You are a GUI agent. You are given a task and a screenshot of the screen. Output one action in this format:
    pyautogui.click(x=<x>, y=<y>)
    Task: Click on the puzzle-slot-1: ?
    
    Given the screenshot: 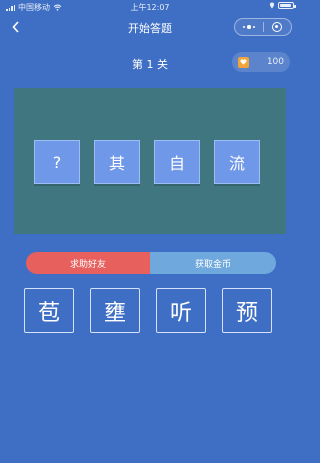 What is the action you would take?
    pyautogui.click(x=57, y=162)
    